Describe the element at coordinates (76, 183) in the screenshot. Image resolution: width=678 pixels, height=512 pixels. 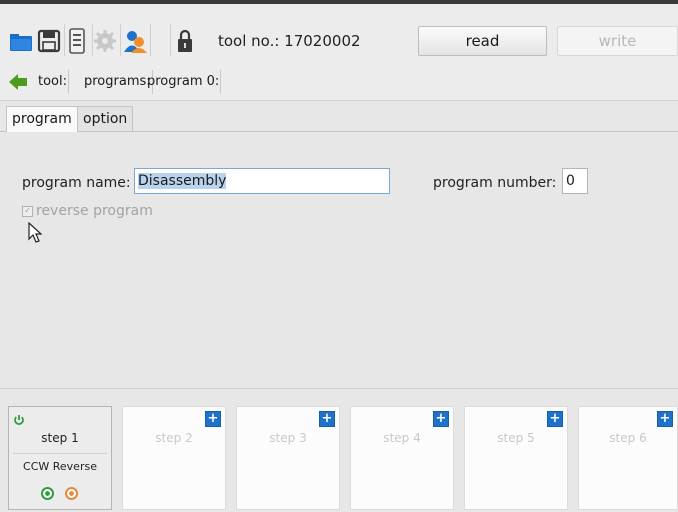
I see `program-name-label: program name:` at that location.